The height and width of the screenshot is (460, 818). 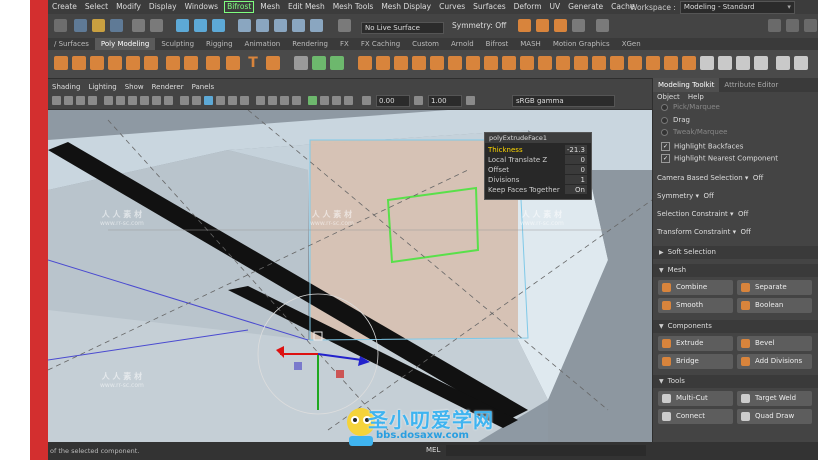 I want to click on add-divisions-button: Add Divisions, so click(x=774, y=361).